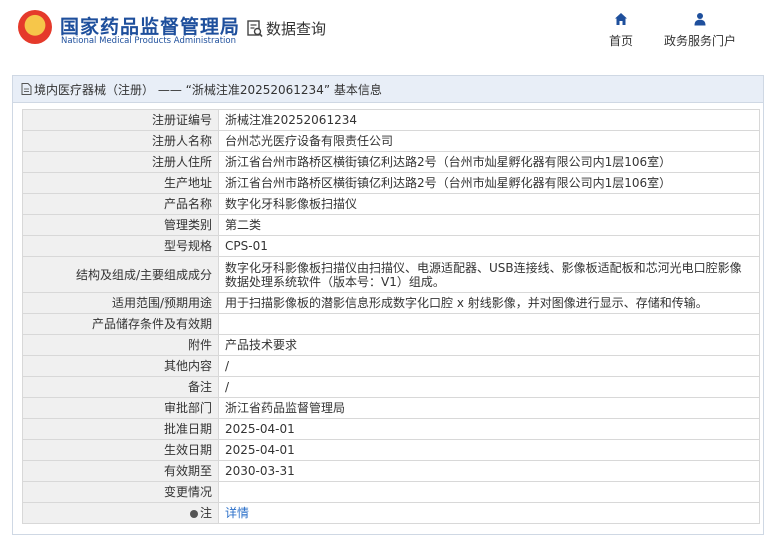 The image size is (765, 538). What do you see at coordinates (120, 345) in the screenshot?
I see `row-label: 附件` at bounding box center [120, 345].